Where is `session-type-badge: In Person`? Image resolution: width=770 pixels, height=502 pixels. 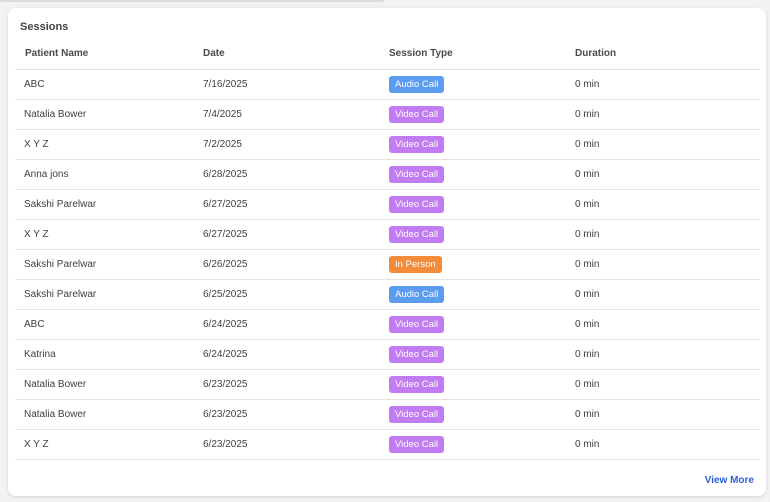 session-type-badge: In Person is located at coordinates (415, 264).